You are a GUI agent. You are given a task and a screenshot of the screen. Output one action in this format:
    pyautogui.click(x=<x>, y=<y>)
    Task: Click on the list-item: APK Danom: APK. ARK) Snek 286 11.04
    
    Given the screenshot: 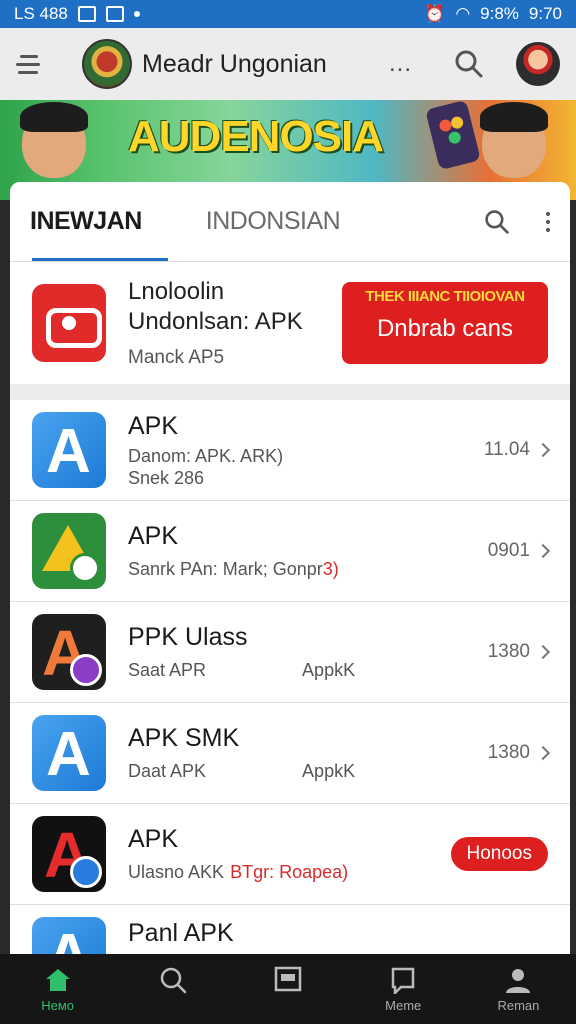 What is the action you would take?
    pyautogui.click(x=290, y=450)
    